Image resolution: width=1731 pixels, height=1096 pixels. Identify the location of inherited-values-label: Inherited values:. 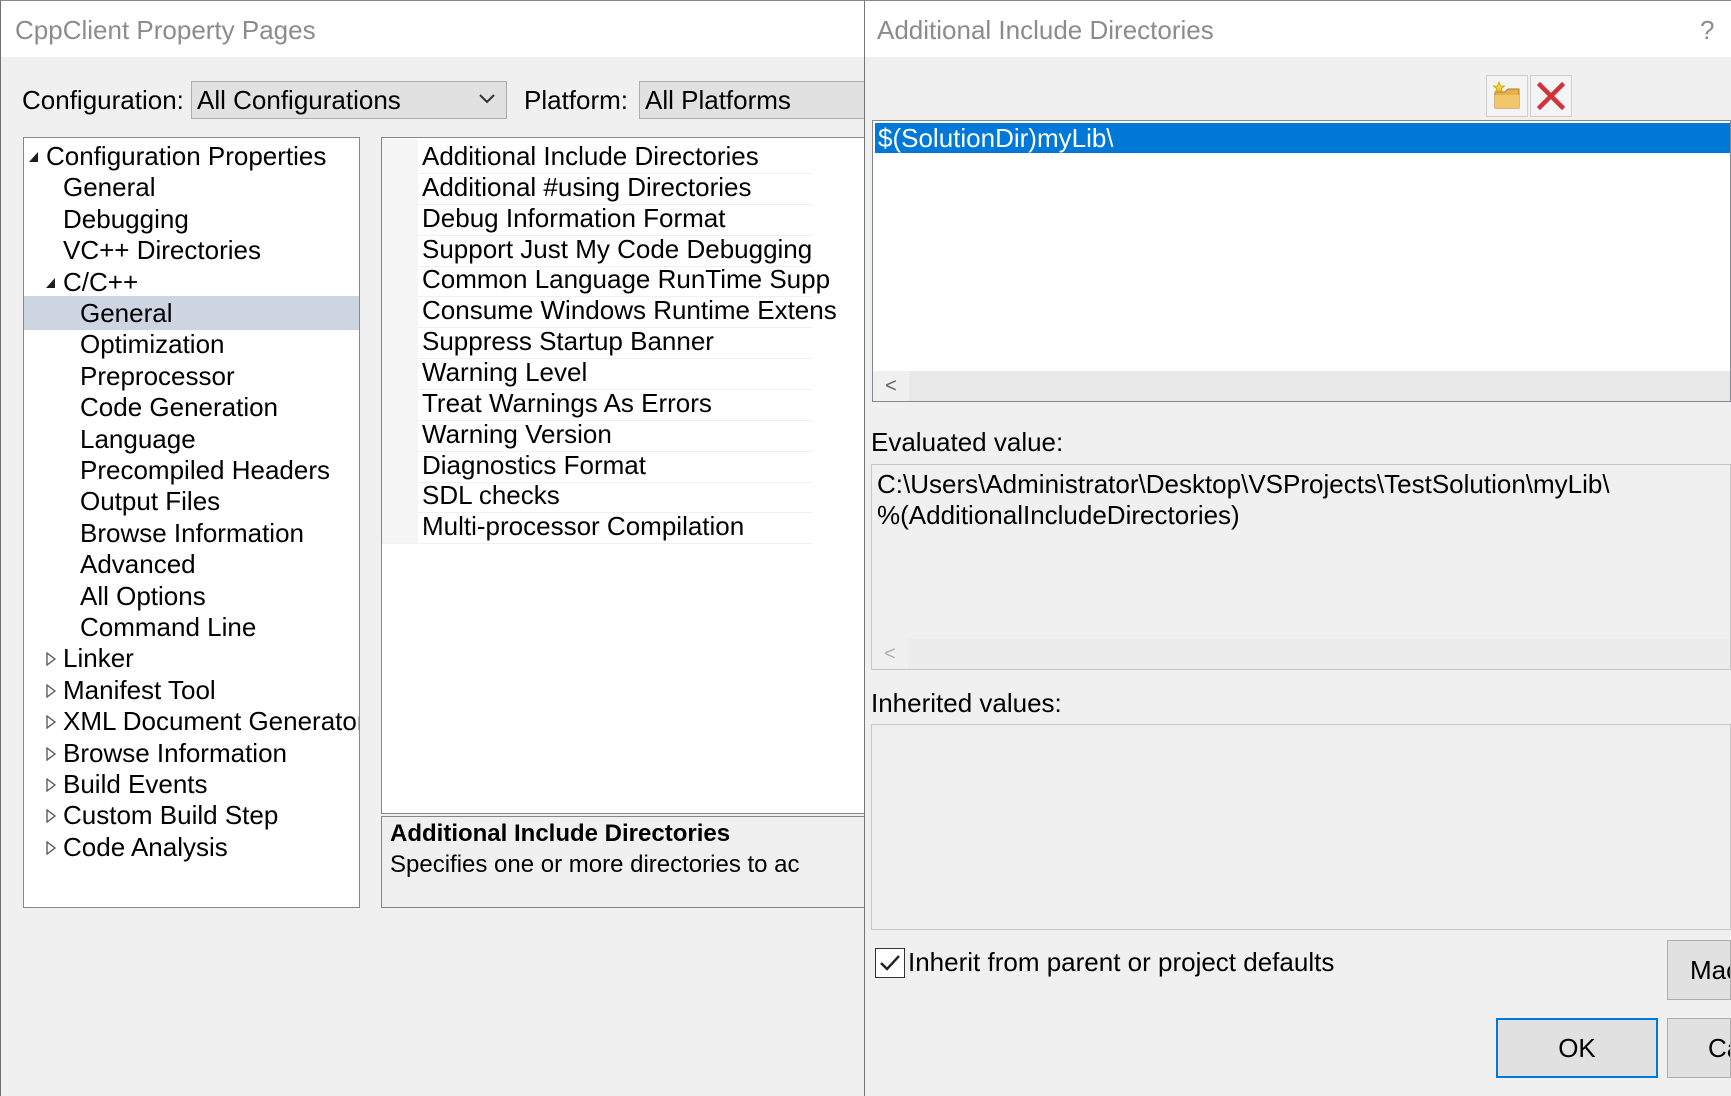
(966, 703).